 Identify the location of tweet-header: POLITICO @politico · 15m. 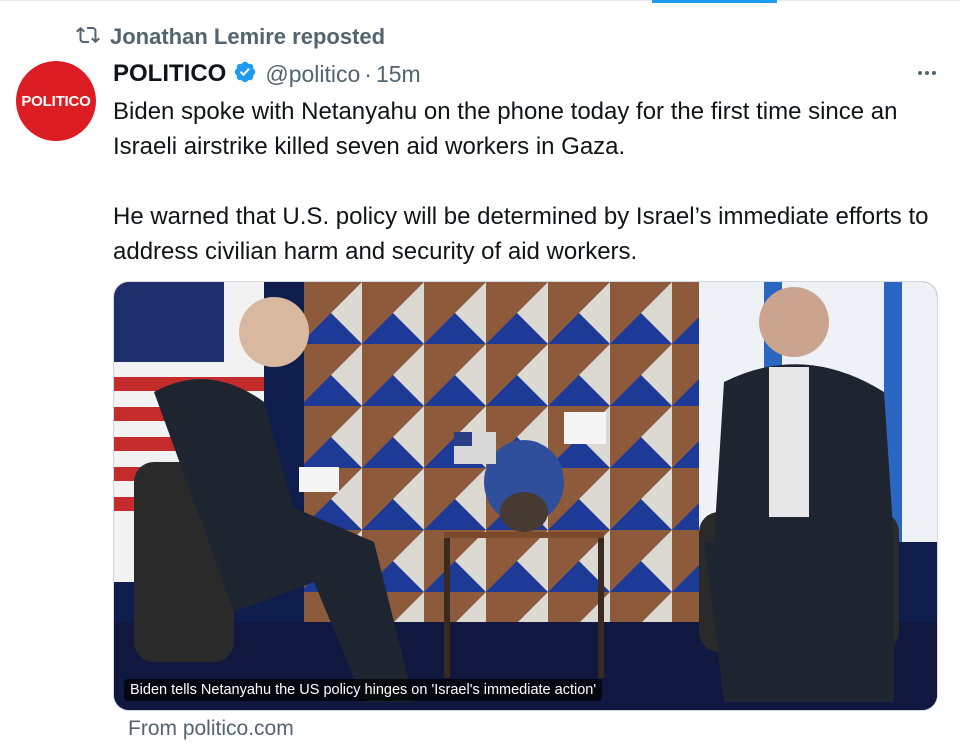
(267, 74).